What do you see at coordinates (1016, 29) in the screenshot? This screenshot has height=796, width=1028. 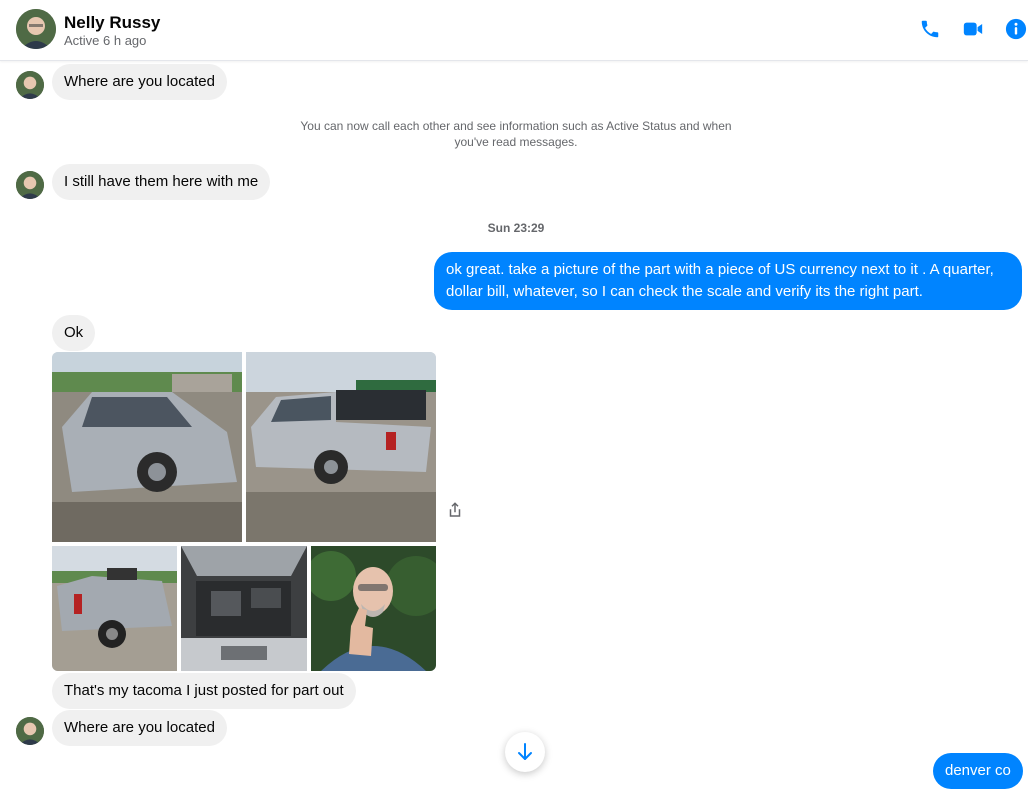 I see `info-icon` at bounding box center [1016, 29].